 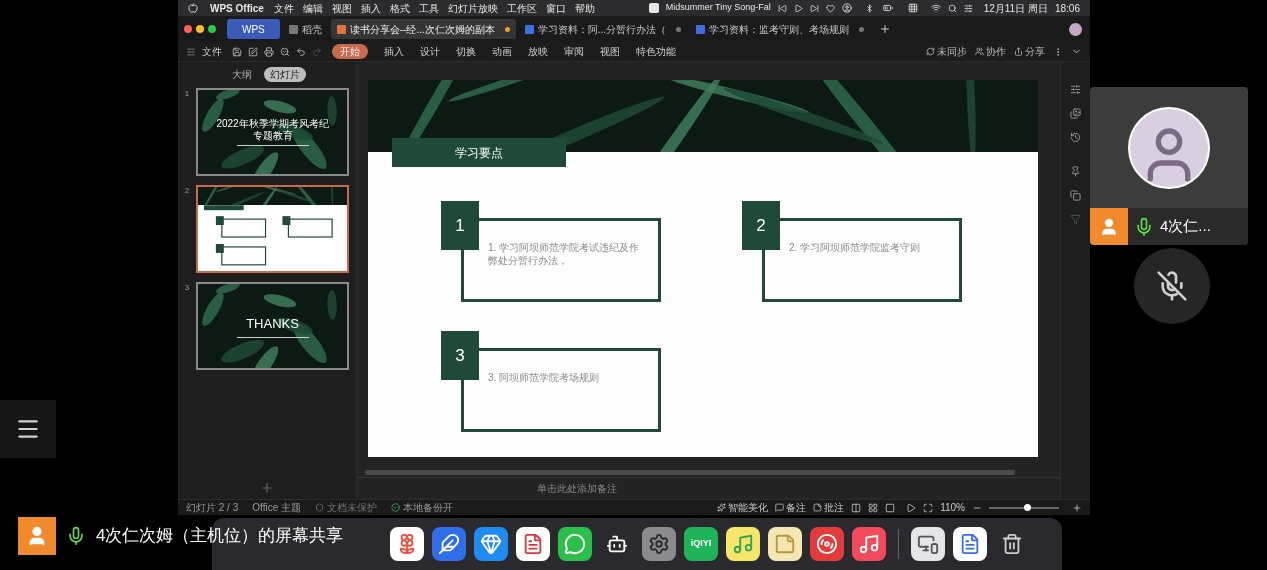 I want to click on slide-thumbnail, so click(x=272, y=229).